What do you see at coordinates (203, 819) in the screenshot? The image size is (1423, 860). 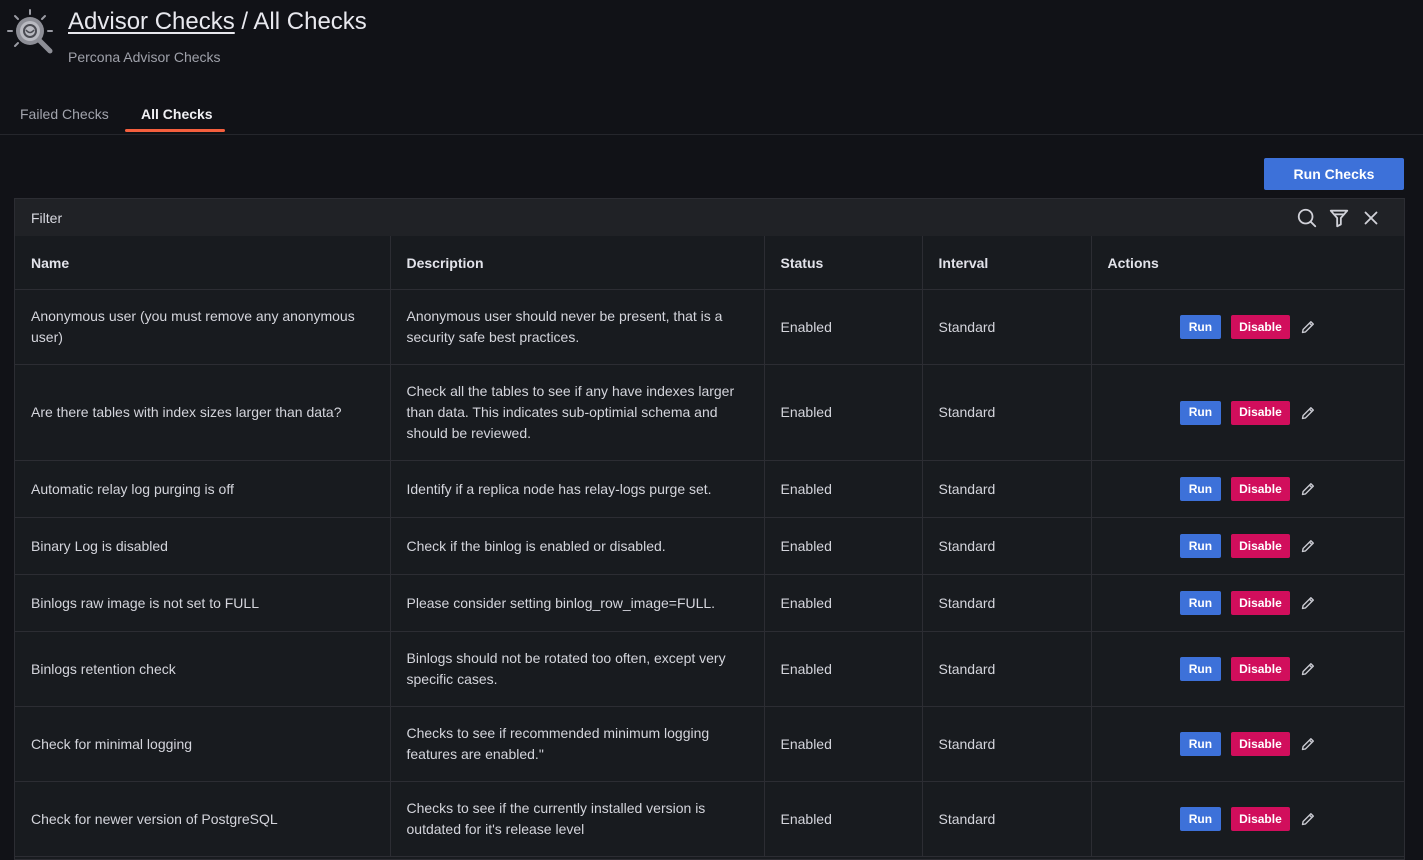 I see `cell-name: Check for newer version of PostgreSQL` at bounding box center [203, 819].